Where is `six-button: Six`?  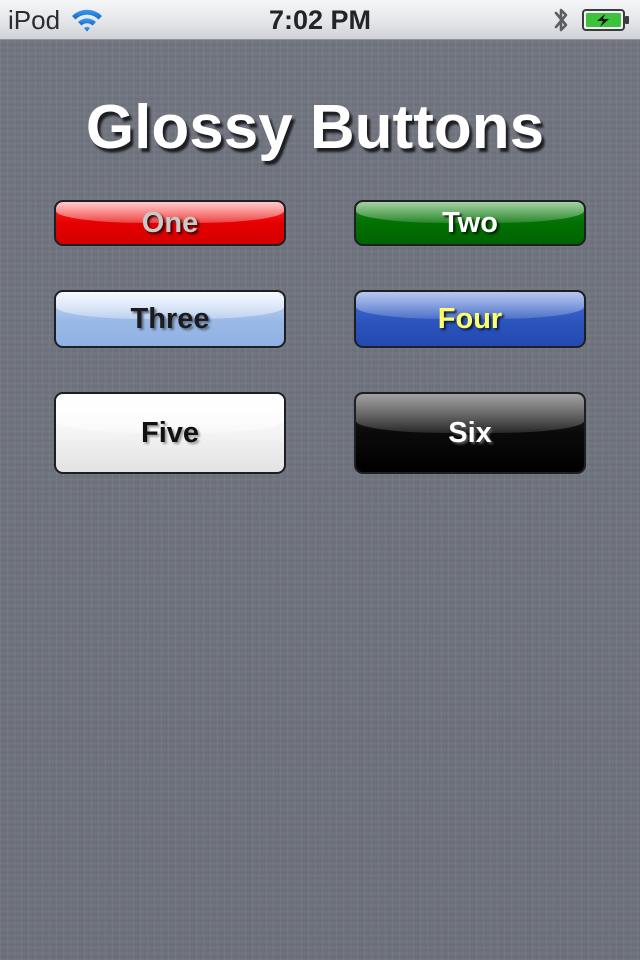
six-button: Six is located at coordinates (470, 433).